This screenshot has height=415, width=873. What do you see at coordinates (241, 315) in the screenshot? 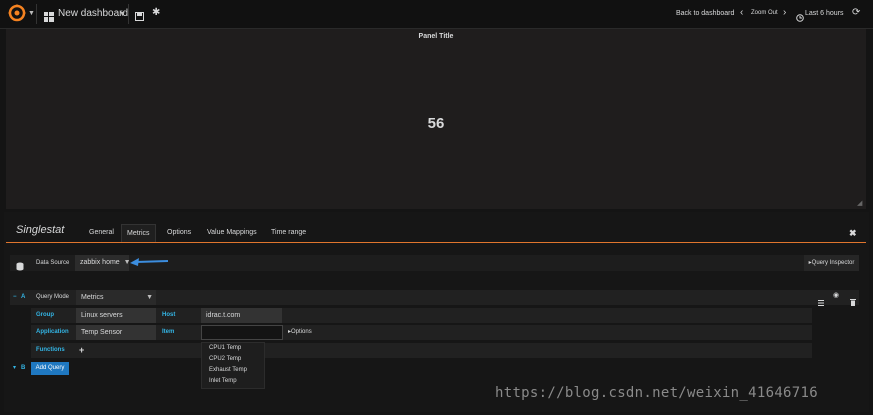
I see `host-input: idrac.t.com` at bounding box center [241, 315].